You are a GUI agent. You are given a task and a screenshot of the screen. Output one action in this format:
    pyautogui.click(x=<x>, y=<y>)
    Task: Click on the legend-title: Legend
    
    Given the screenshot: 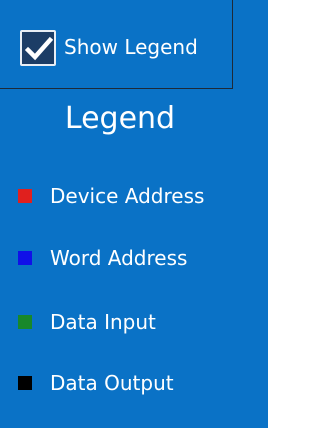 What is the action you would take?
    pyautogui.click(x=120, y=118)
    